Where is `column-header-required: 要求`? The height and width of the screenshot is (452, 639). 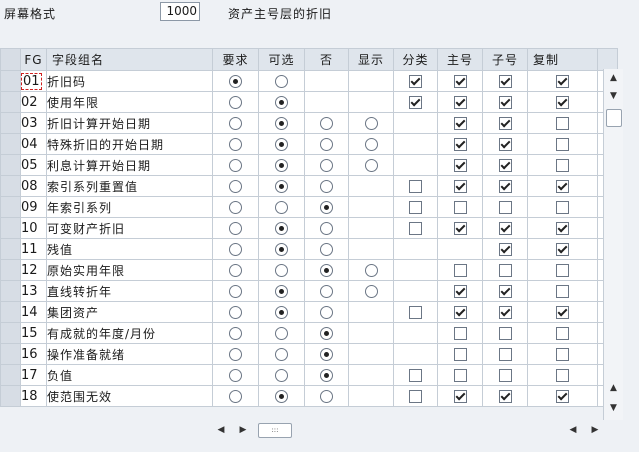 column-header-required: 要求 is located at coordinates (235, 59).